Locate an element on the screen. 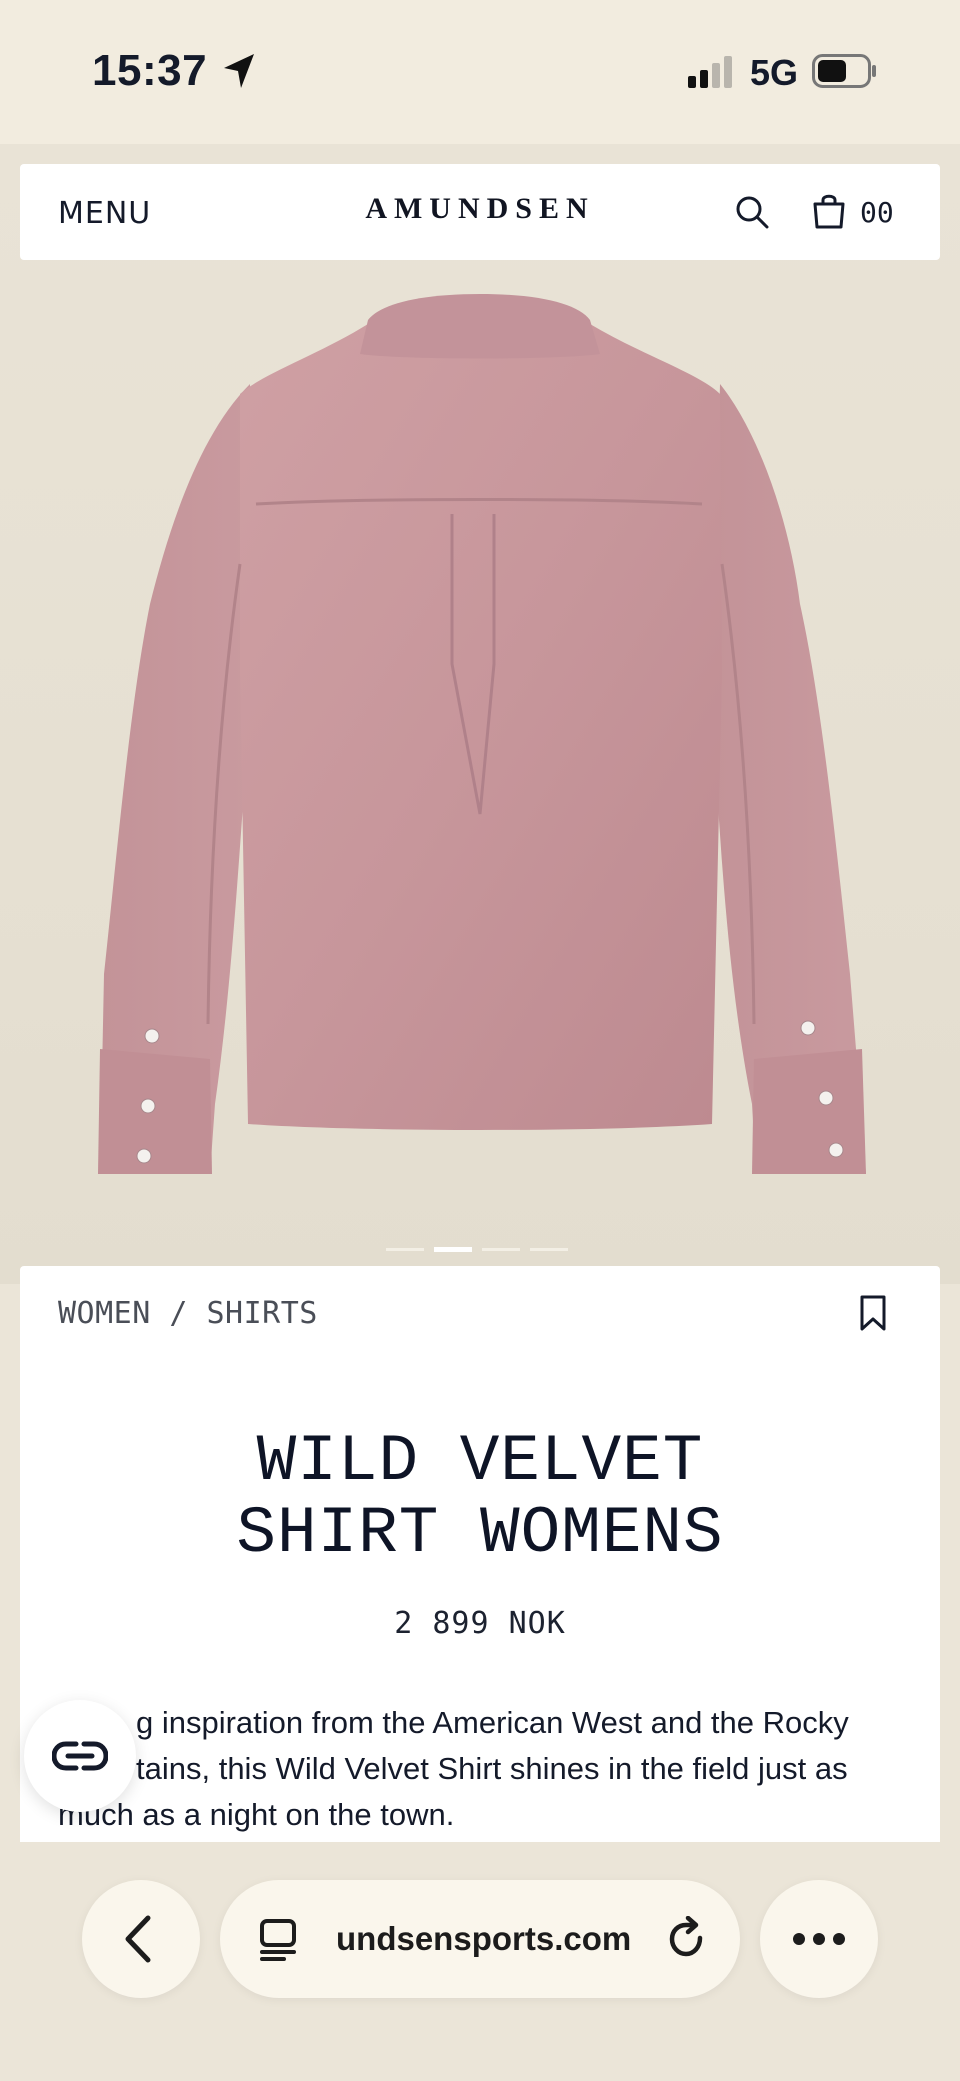 This screenshot has height=2081, width=960. url-text: undsensports.com is located at coordinates (483, 1939).